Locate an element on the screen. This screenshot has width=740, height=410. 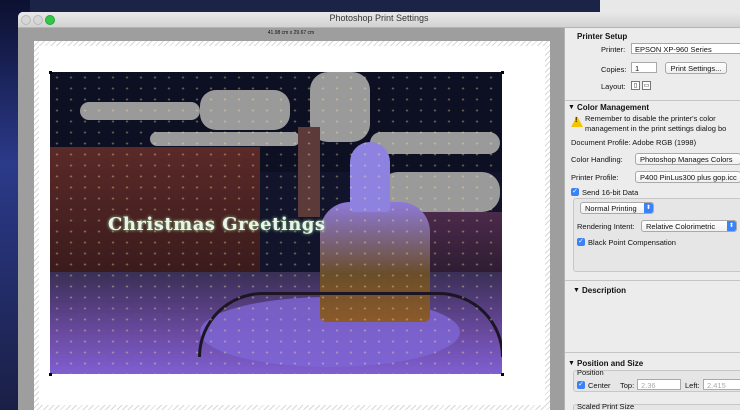
document-profile: Document Profile: Adobe RGB (1998) is located at coordinates (634, 142).